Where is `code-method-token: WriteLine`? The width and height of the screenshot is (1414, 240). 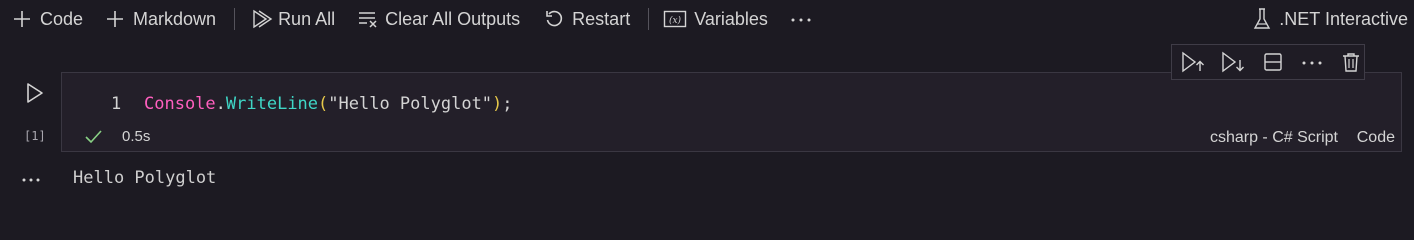
code-method-token: WriteLine is located at coordinates (272, 104).